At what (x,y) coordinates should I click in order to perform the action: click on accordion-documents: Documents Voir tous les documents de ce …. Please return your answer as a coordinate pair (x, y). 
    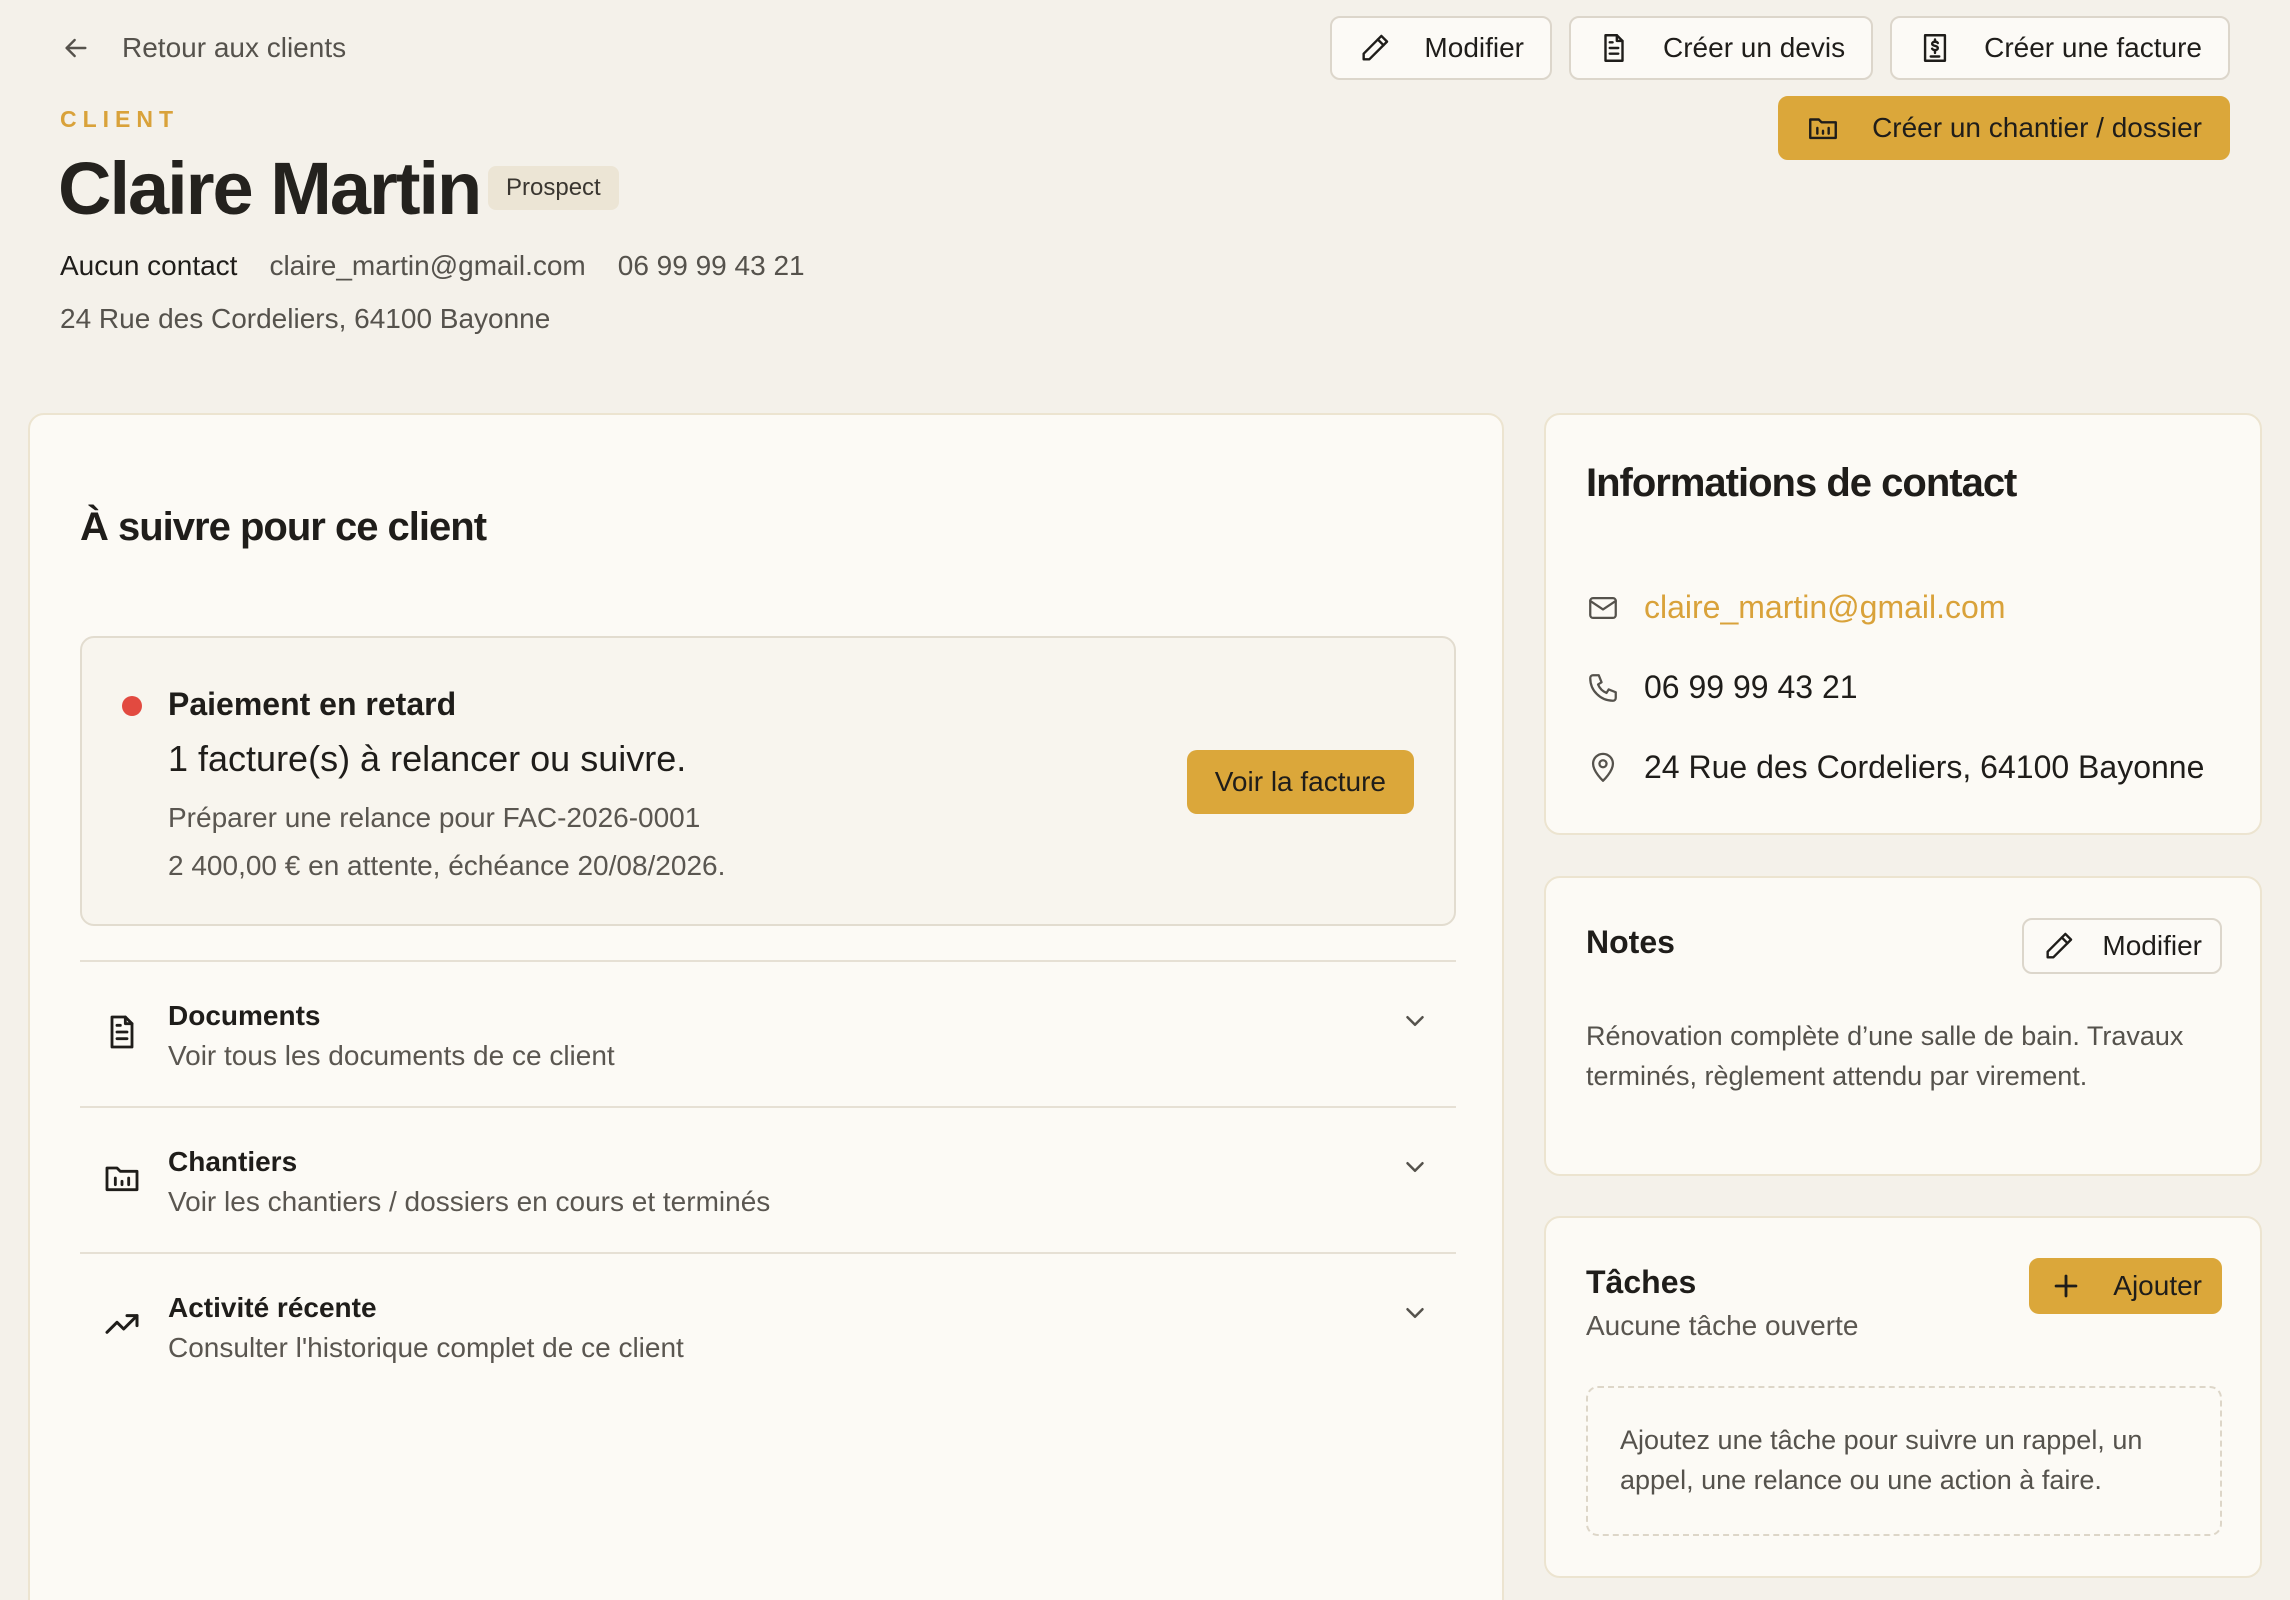
    Looking at the image, I should click on (768, 1033).